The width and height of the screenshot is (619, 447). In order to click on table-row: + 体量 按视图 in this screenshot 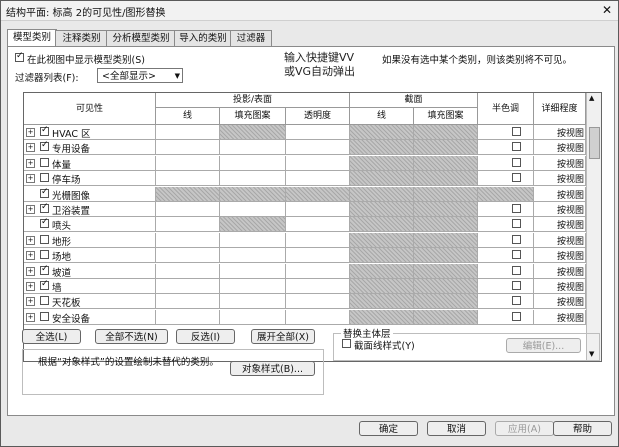, I will do `click(305, 163)`.